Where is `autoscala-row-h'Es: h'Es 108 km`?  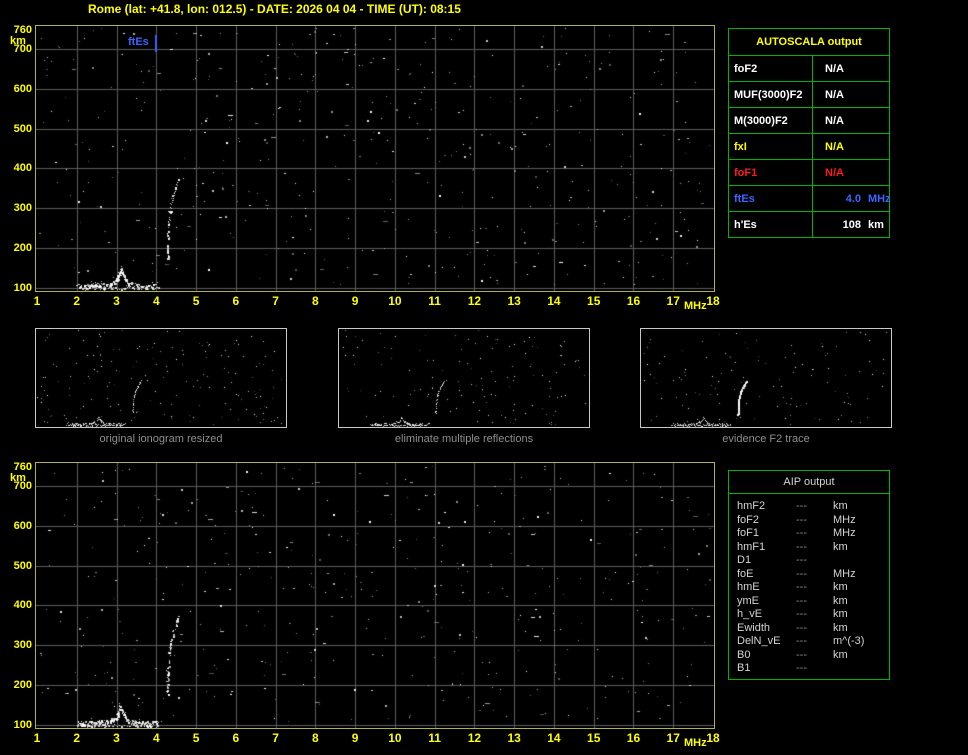 autoscala-row-h'Es: h'Es 108 km is located at coordinates (809, 224).